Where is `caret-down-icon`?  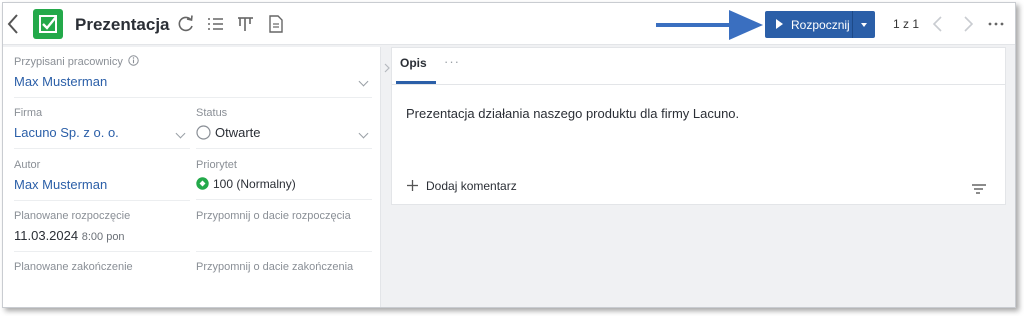
caret-down-icon is located at coordinates (864, 25).